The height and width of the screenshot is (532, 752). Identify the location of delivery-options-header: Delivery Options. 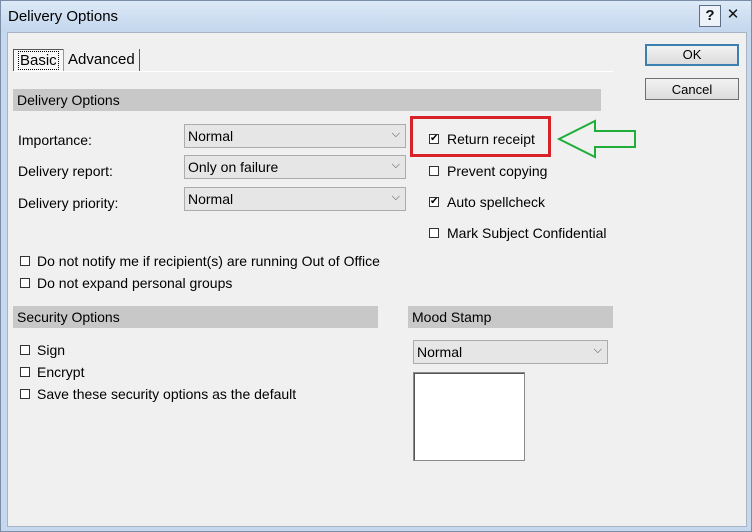
(307, 100).